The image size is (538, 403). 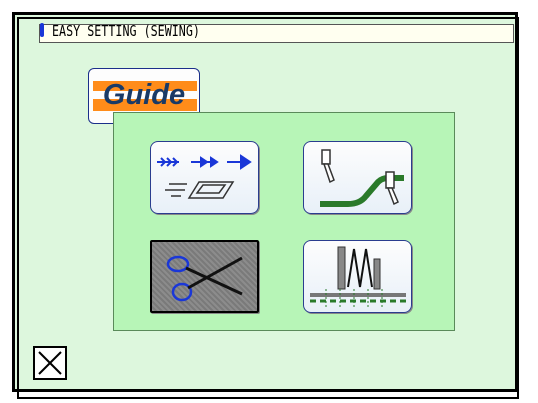 I want to click on presser-height-icon, so click(x=362, y=178).